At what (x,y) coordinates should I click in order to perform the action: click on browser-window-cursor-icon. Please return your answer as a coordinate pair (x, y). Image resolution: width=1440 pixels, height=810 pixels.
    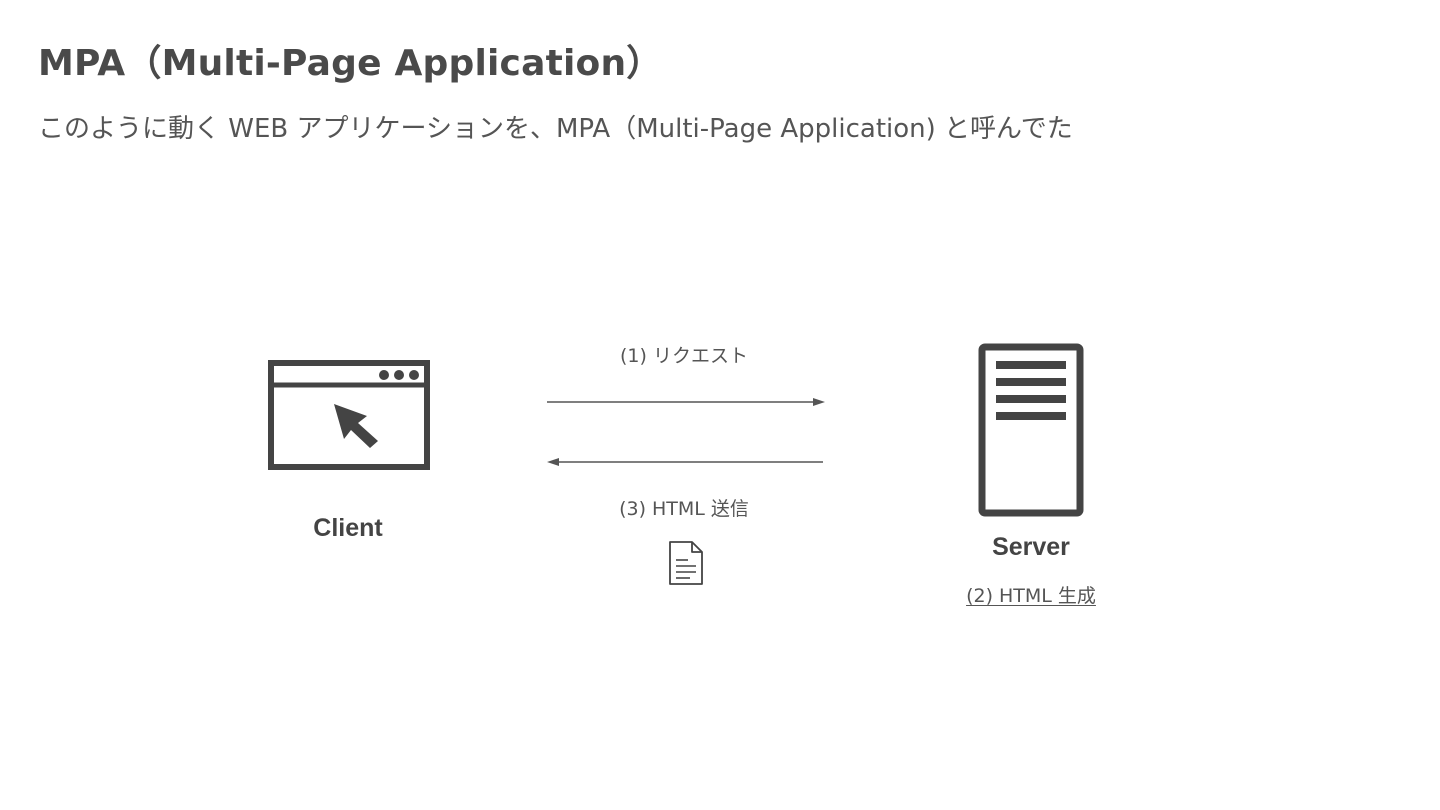
    Looking at the image, I should click on (349, 415).